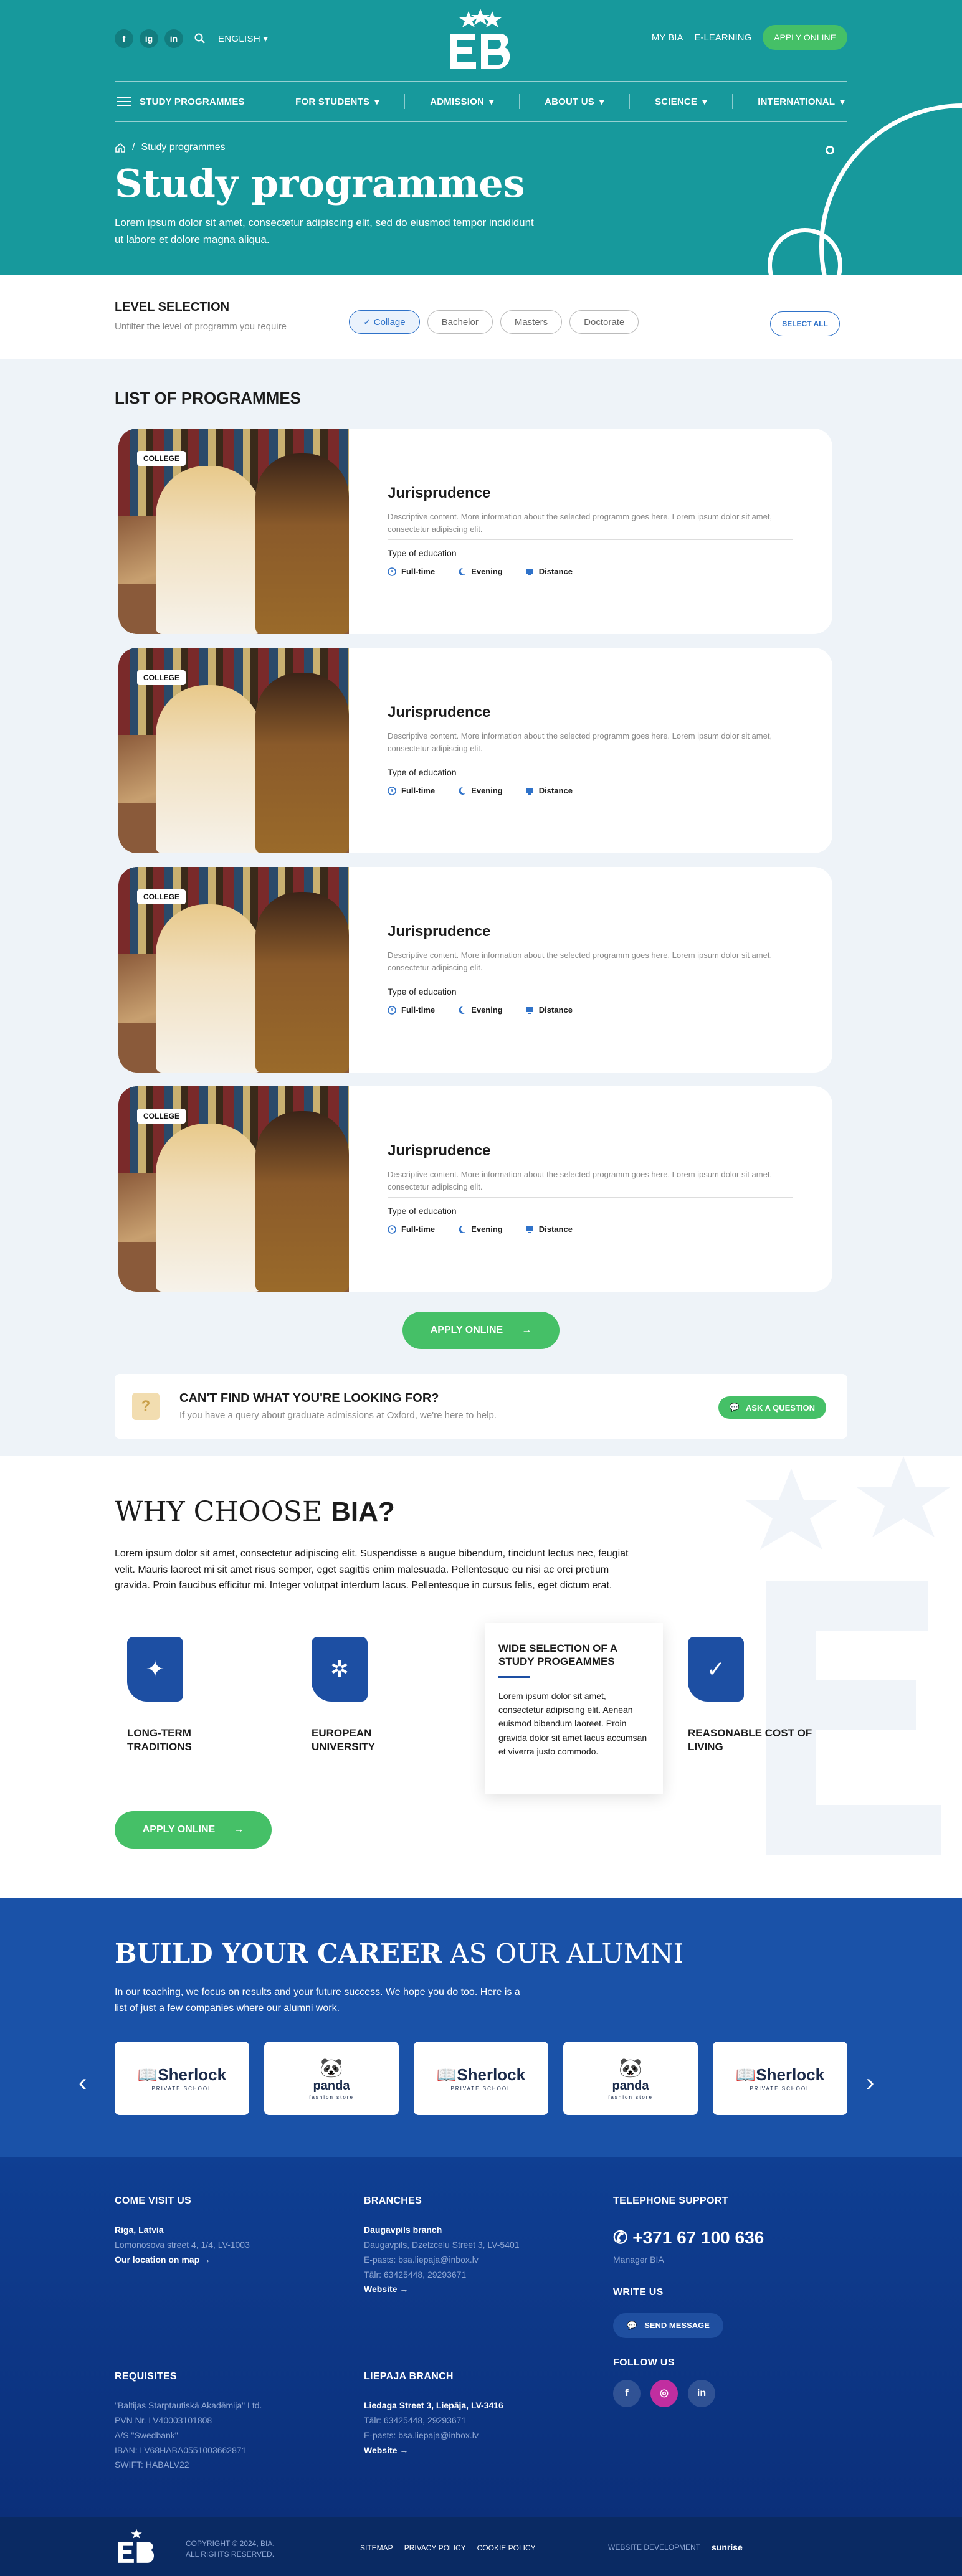 The height and width of the screenshot is (2576, 962). I want to click on type-label: Evening, so click(487, 790).